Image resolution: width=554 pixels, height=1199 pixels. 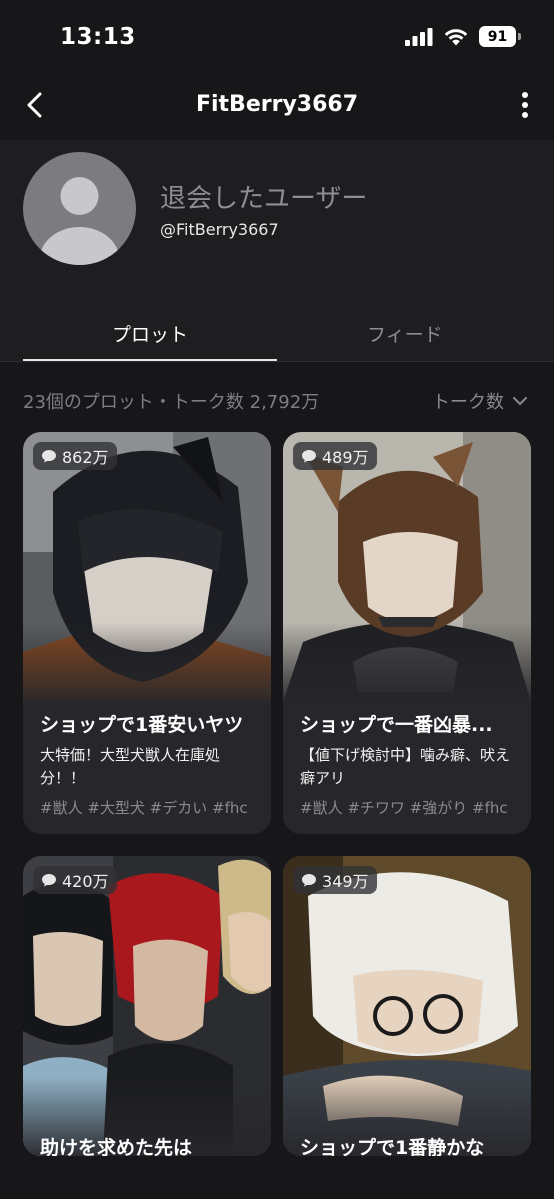 I want to click on default-user-icon, so click(x=79, y=221).